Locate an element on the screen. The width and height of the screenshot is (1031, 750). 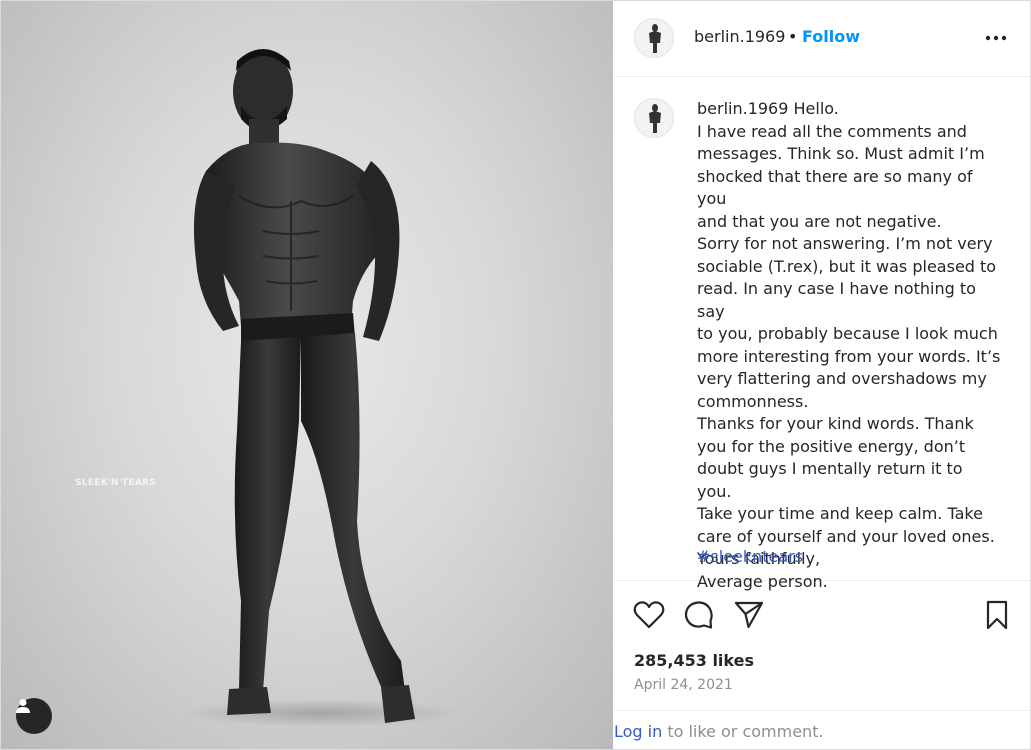
caption-avatar is located at coordinates (654, 118).